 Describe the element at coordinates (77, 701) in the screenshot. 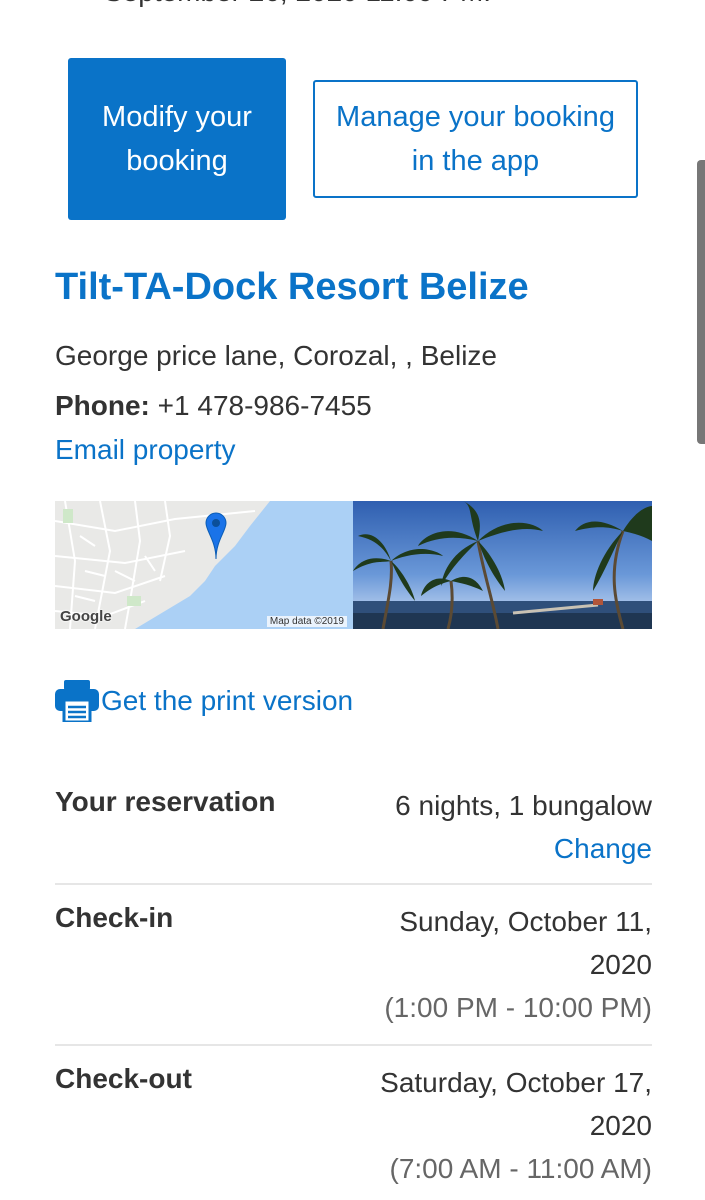

I see `printer-icon` at that location.